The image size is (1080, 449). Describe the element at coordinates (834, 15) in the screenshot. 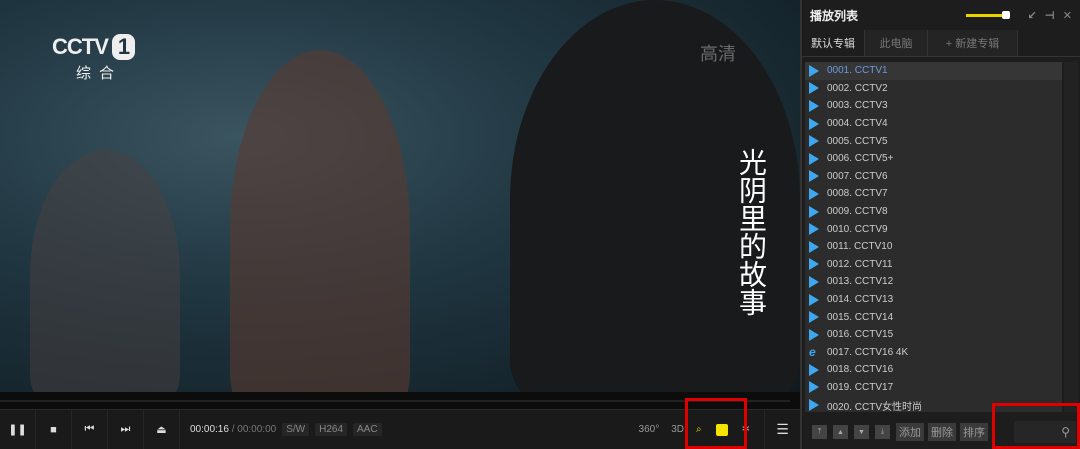

I see `playlist-title: 播放列表` at that location.